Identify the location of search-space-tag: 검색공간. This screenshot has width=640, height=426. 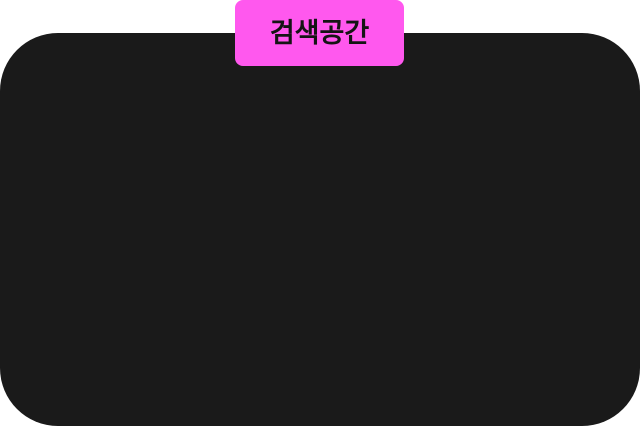
(319, 33).